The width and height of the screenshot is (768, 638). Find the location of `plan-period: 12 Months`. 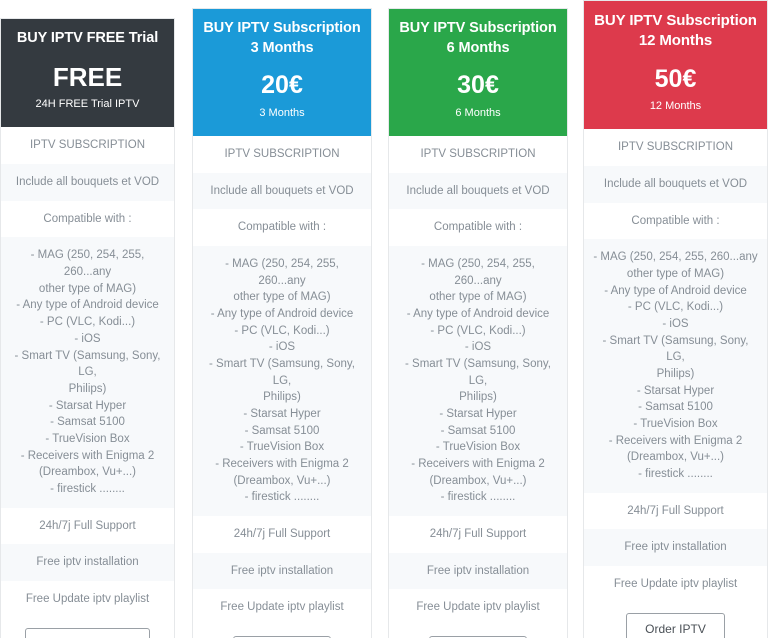

plan-period: 12 Months is located at coordinates (675, 106).